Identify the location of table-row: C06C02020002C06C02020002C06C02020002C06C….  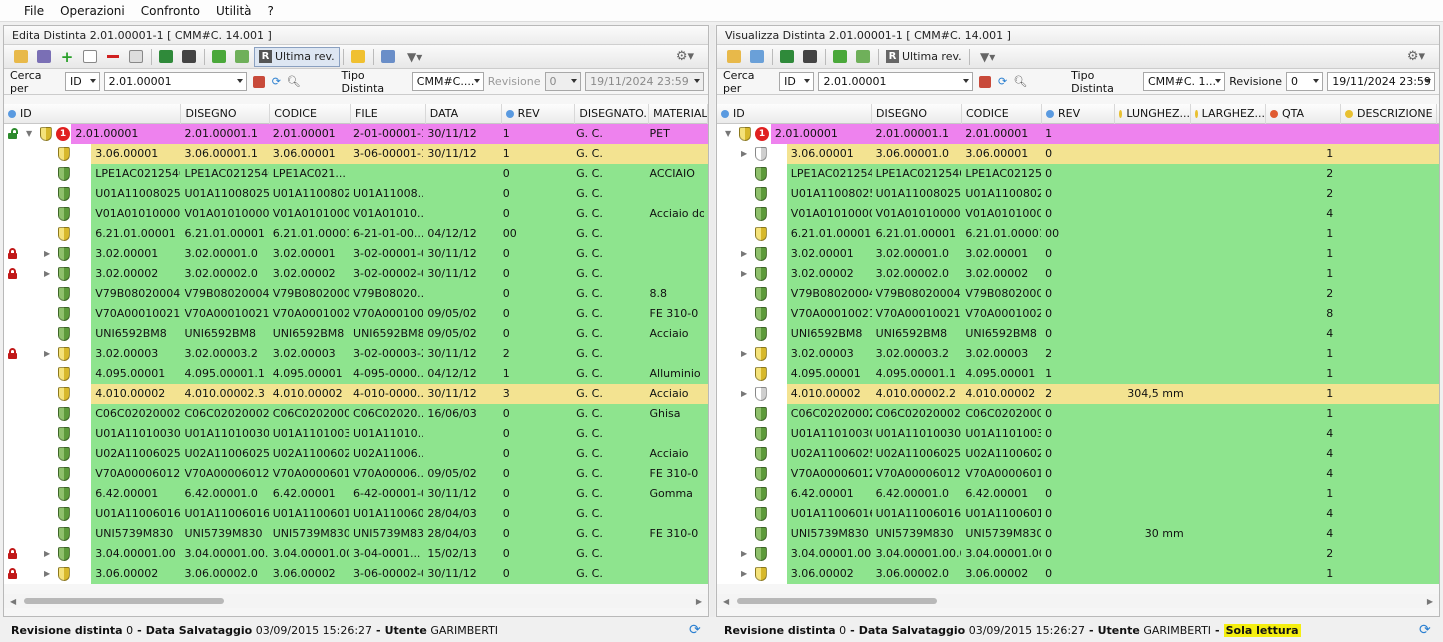
(356, 414).